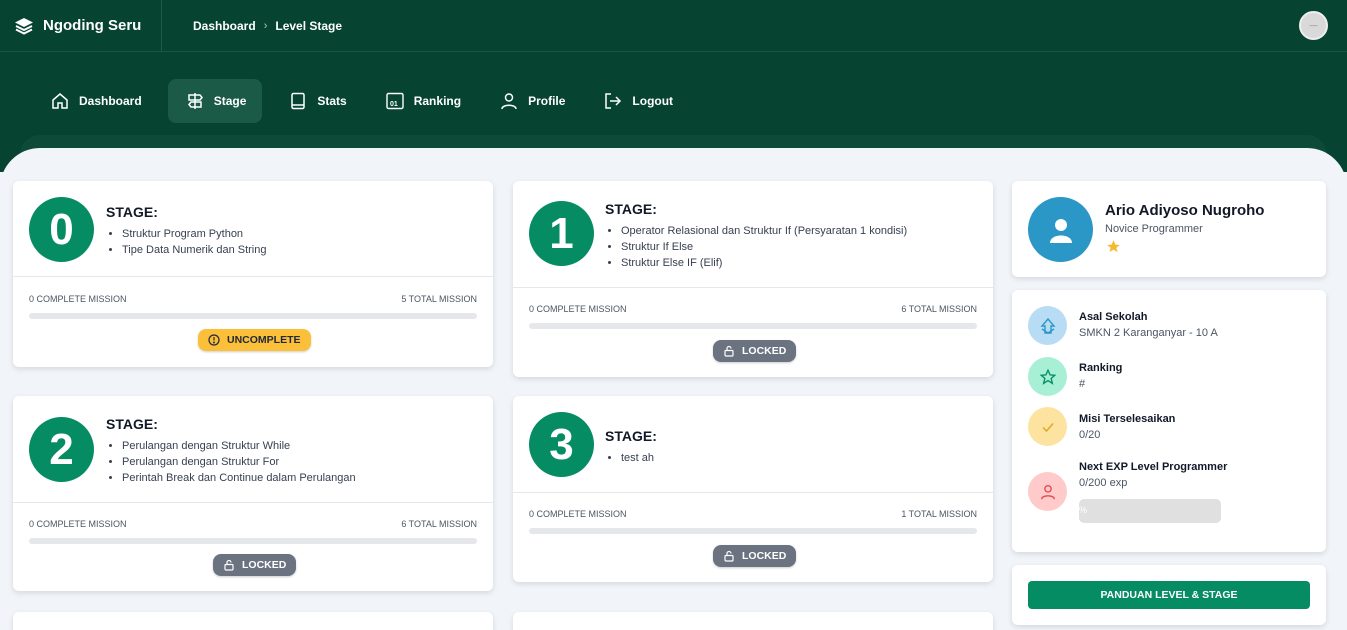 This screenshot has width=1347, height=630. Describe the element at coordinates (1169, 229) in the screenshot. I see `profile-card: Ario Adiyoso Nugroho Novice Programmer` at that location.